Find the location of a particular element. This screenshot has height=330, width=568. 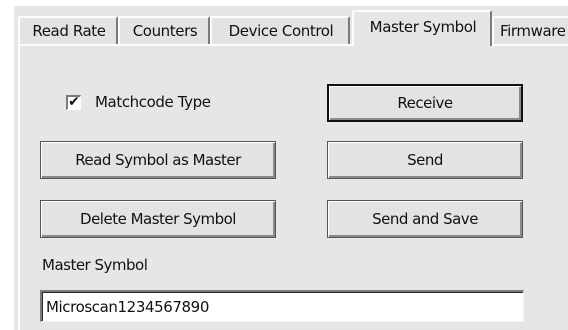

tab-firmware: Firmware is located at coordinates (530, 30).